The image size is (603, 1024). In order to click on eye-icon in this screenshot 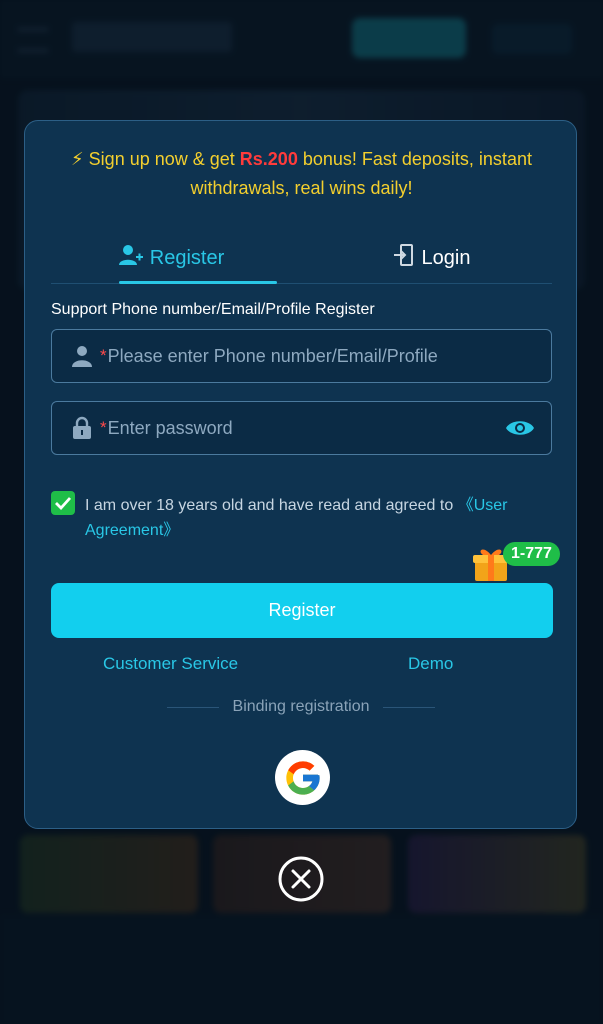, I will do `click(520, 428)`.